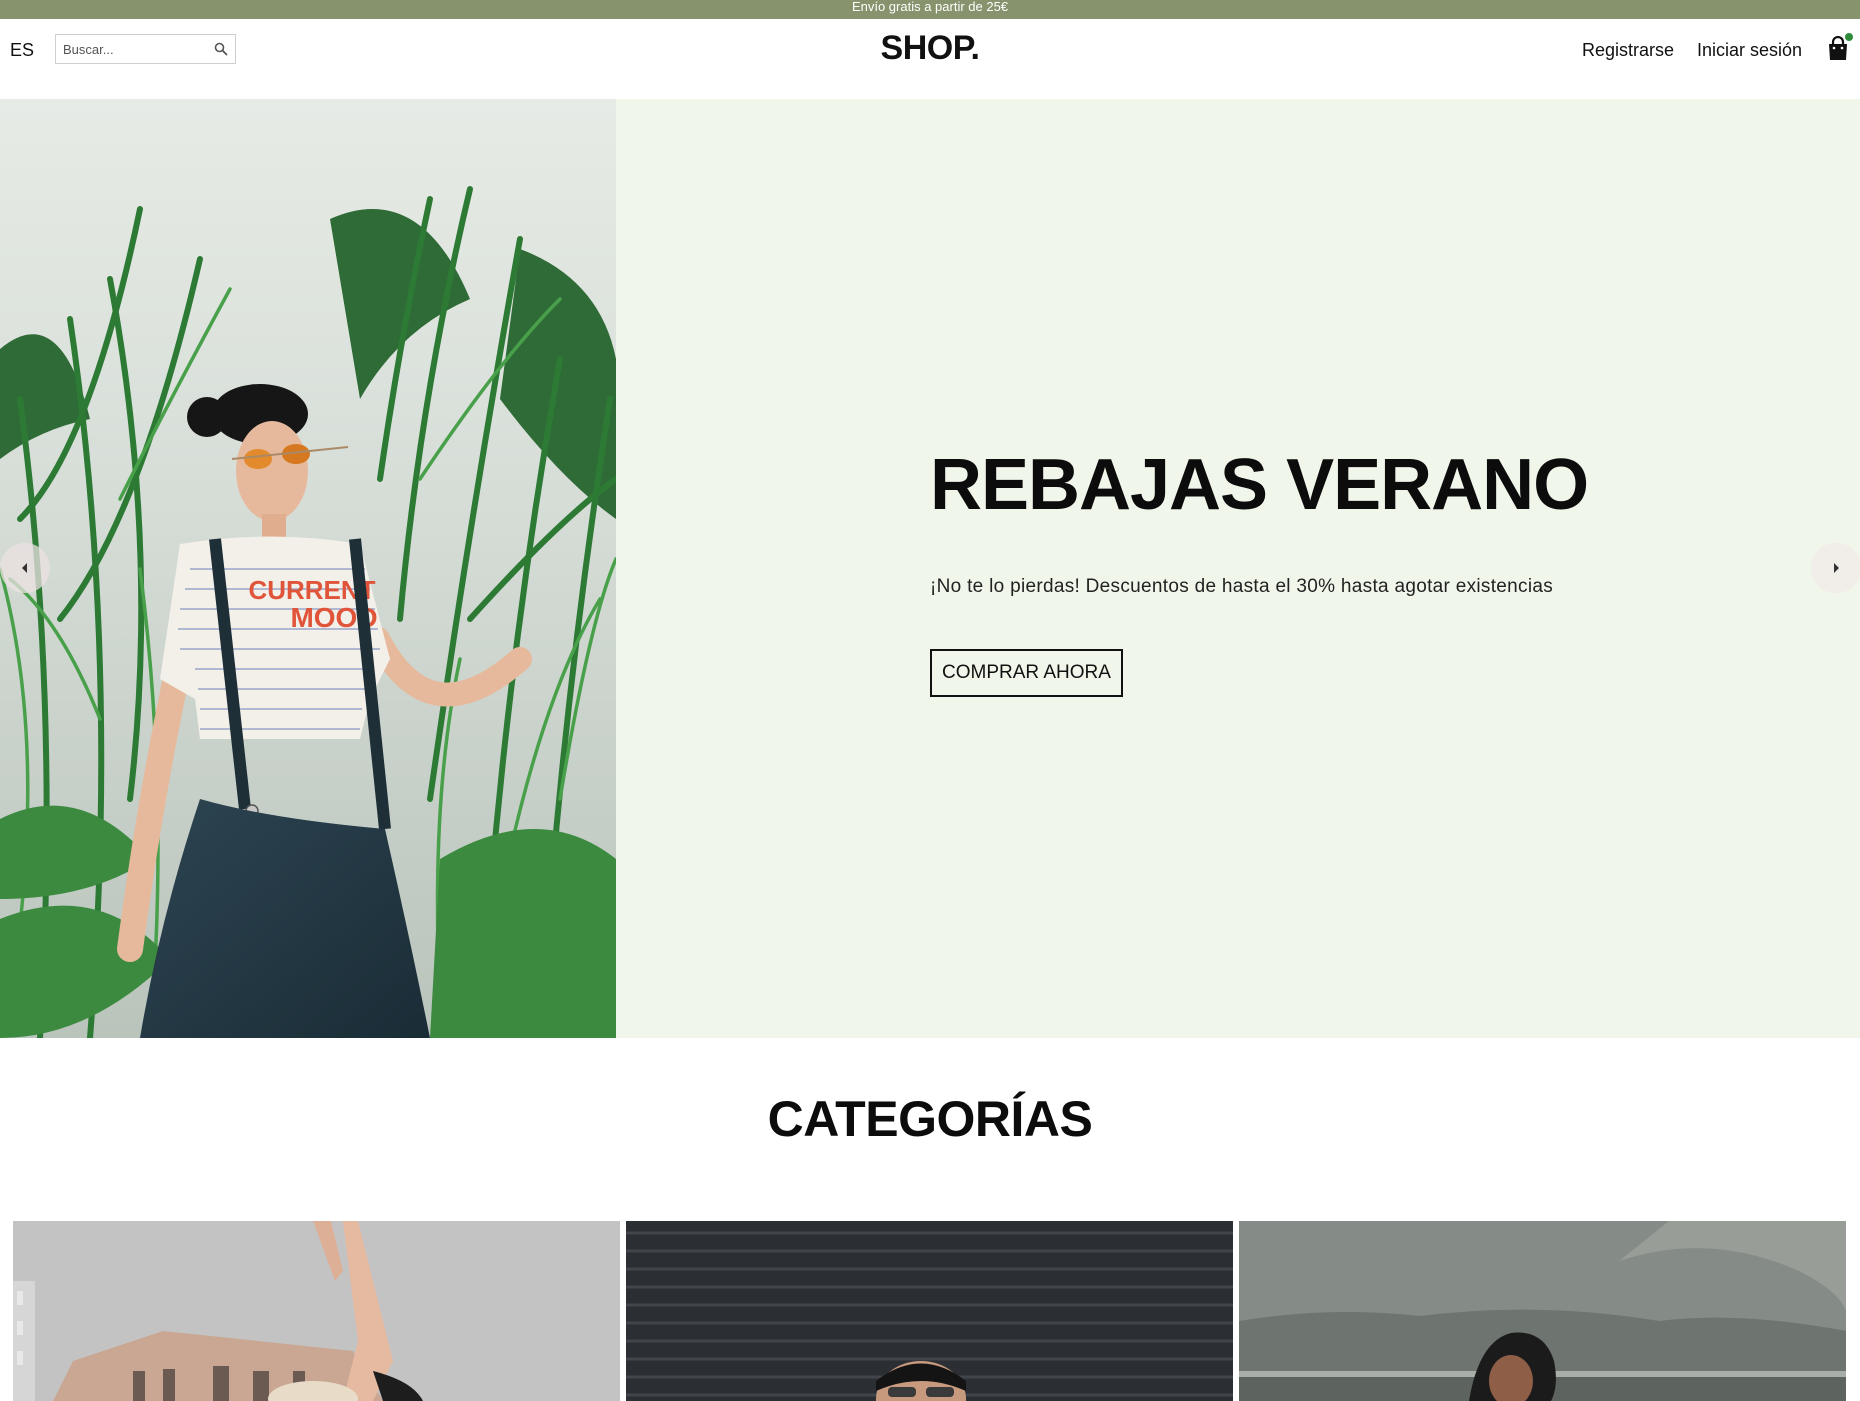 The width and height of the screenshot is (1860, 1401). Describe the element at coordinates (133, 49) in the screenshot. I see `search-input` at that location.